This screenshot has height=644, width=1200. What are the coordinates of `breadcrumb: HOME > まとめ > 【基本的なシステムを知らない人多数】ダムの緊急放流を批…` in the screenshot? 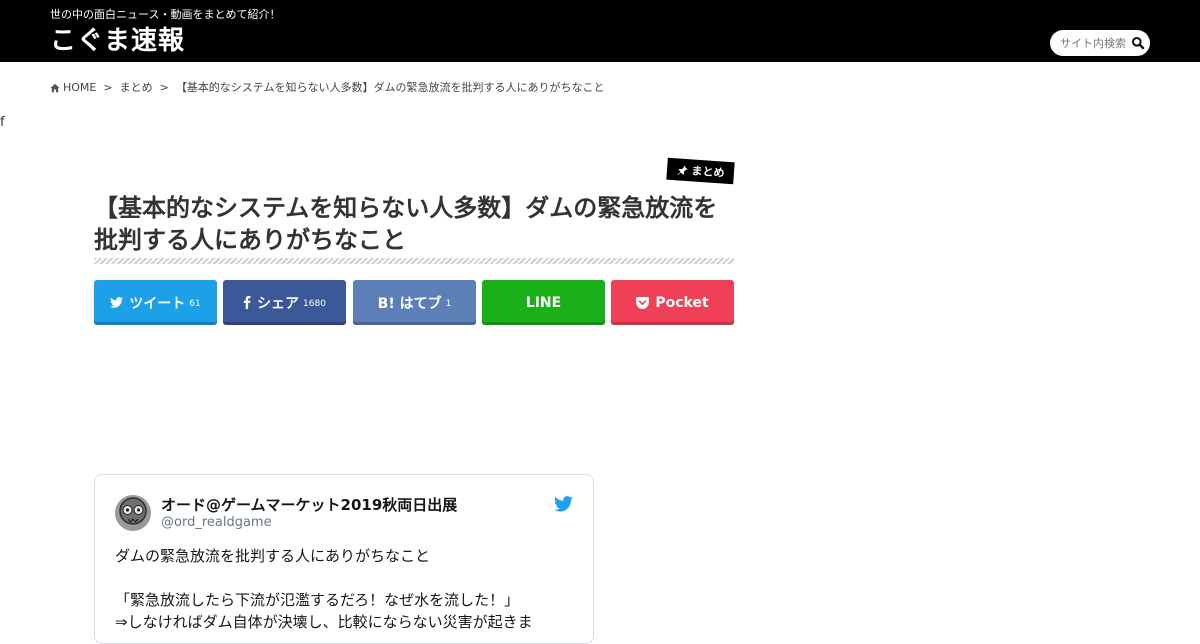 It's located at (327, 88).